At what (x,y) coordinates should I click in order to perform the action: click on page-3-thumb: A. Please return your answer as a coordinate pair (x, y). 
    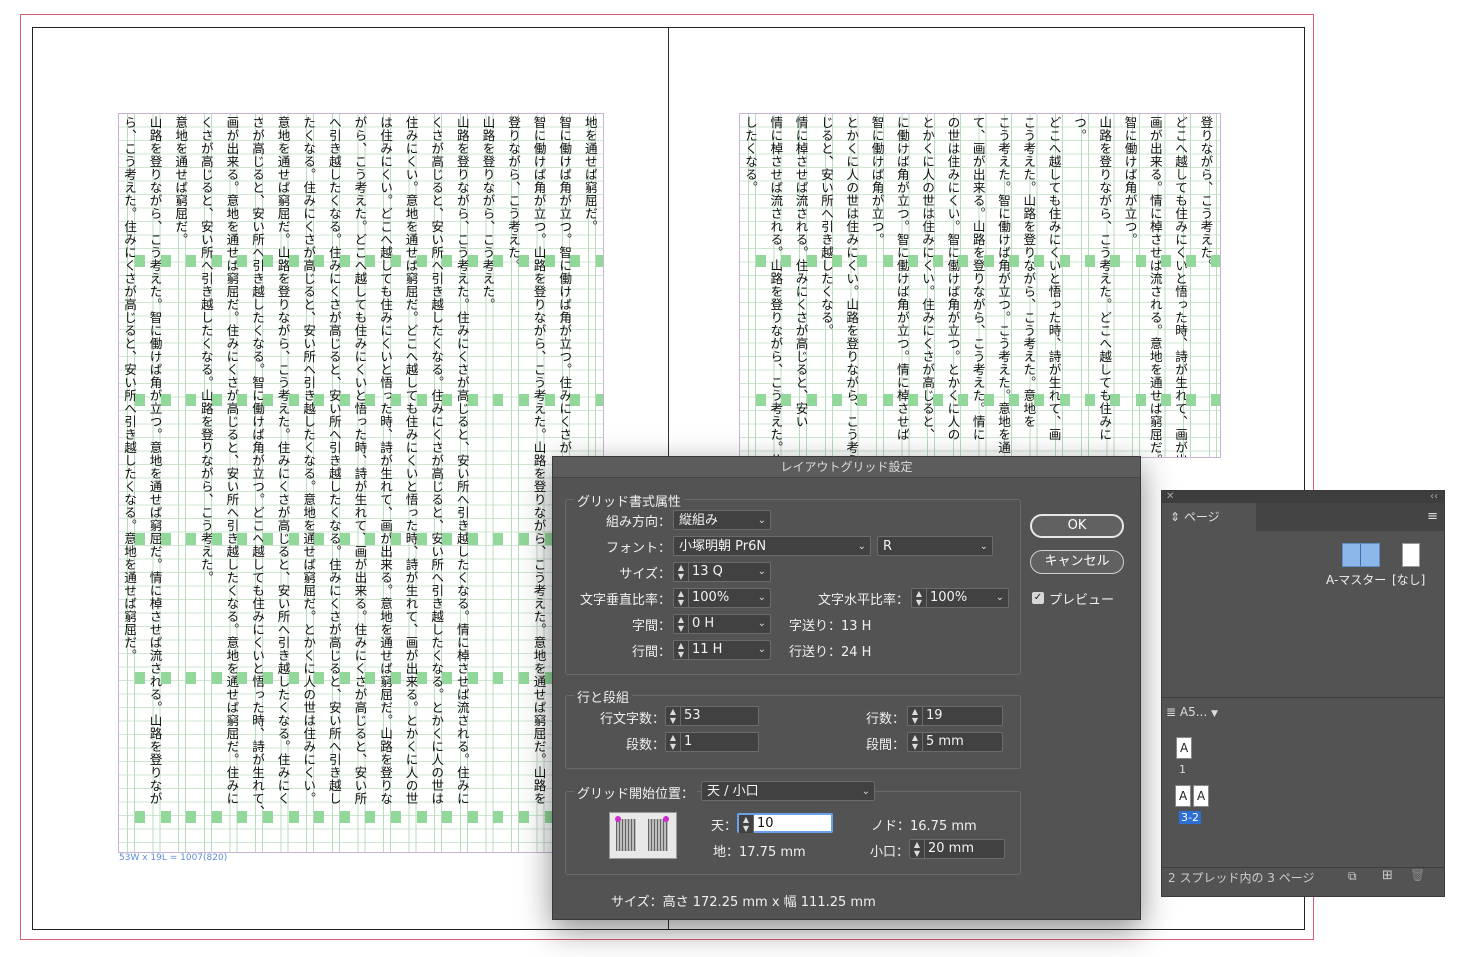
    Looking at the image, I should click on (1201, 796).